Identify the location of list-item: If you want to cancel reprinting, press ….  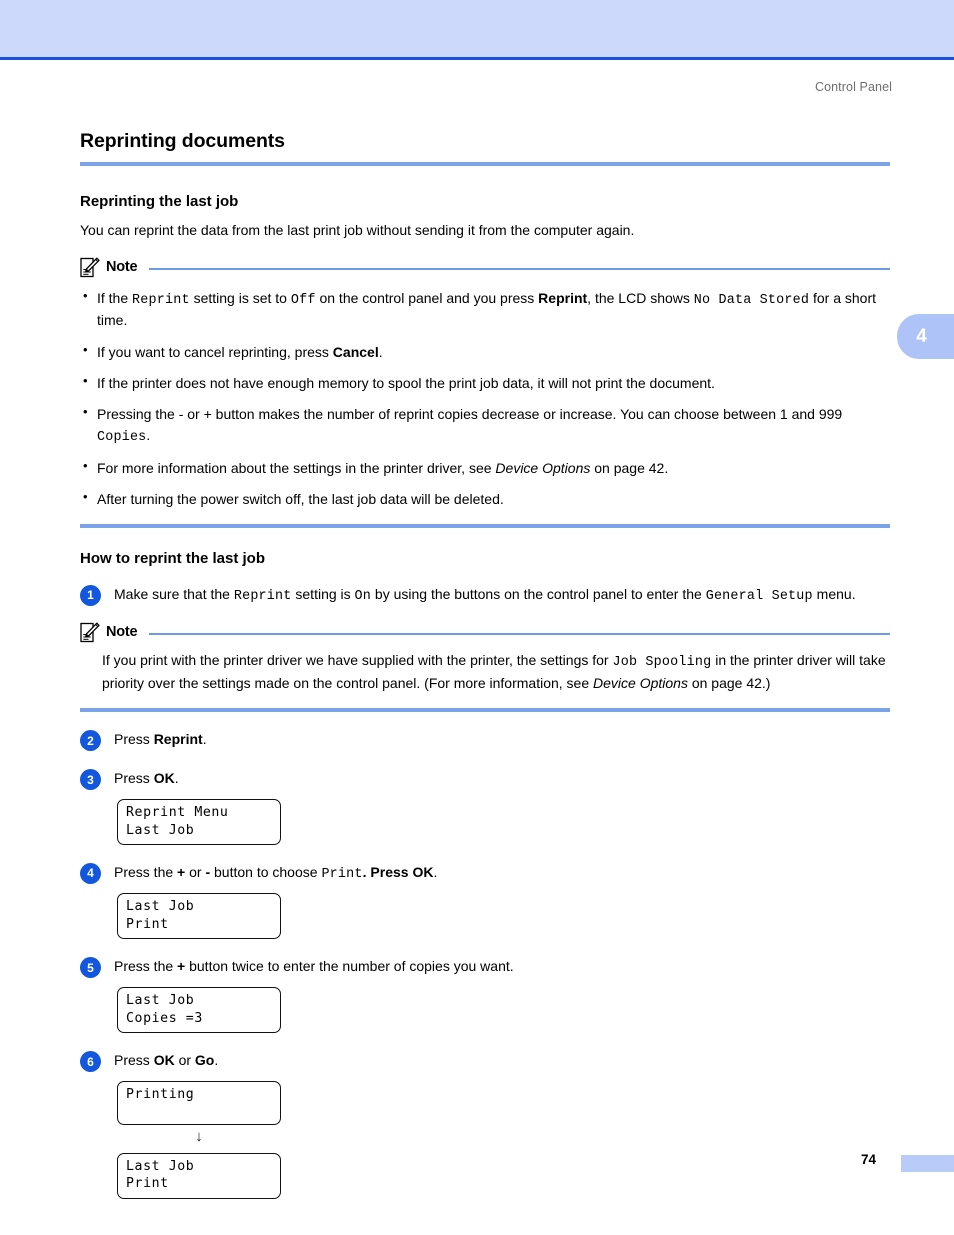
(485, 351).